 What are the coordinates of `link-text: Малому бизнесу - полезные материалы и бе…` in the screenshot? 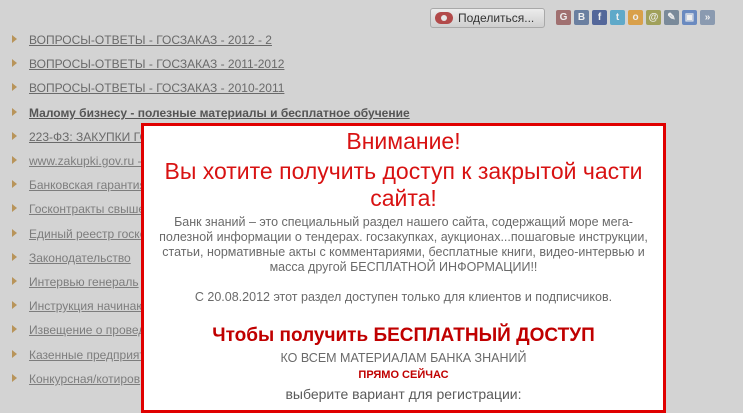 It's located at (219, 113).